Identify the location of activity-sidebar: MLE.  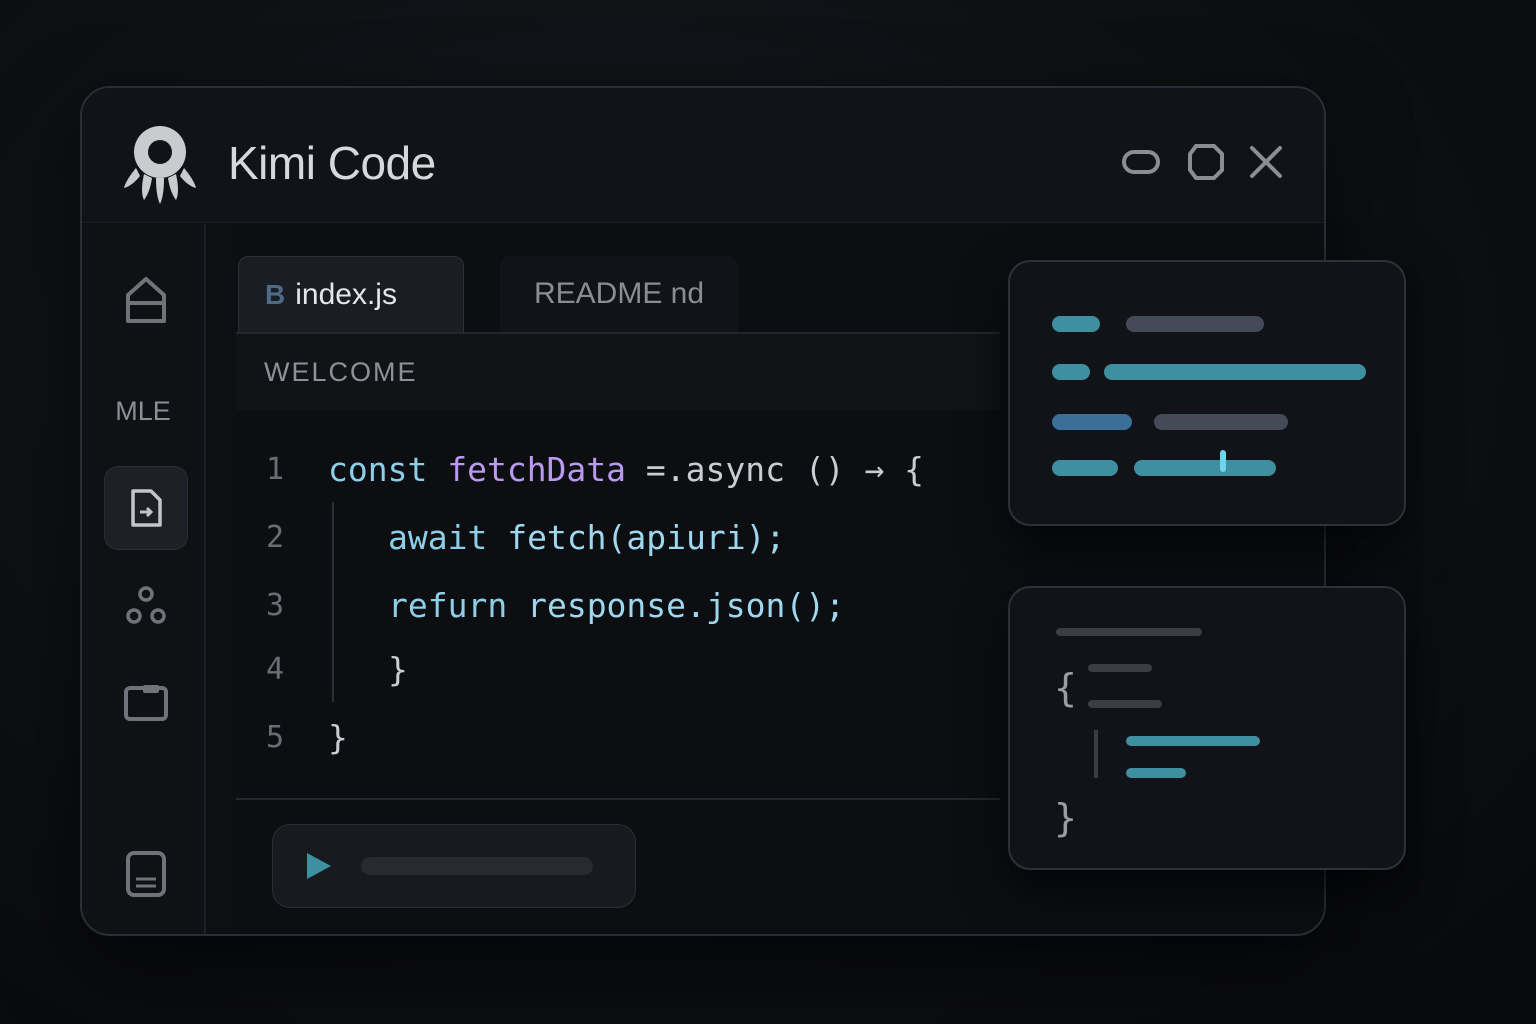
(144, 579).